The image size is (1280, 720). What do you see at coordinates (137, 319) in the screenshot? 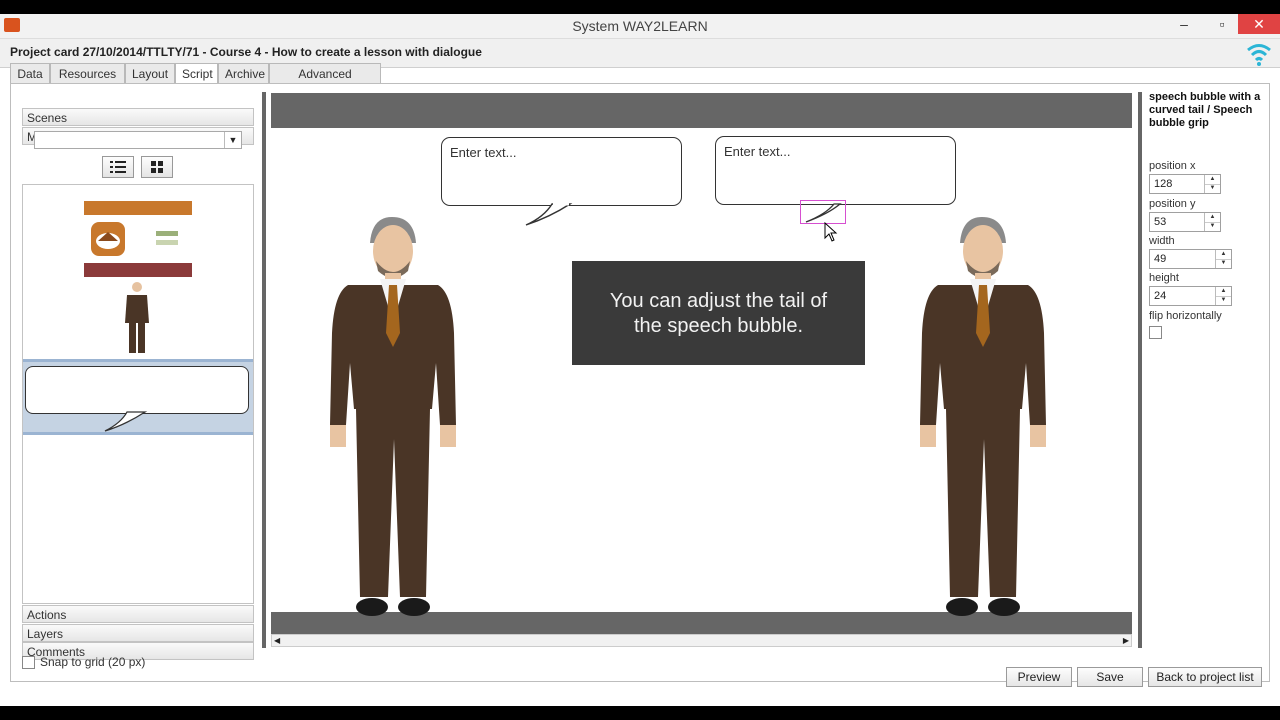
I see `resource-thumb-character` at bounding box center [137, 319].